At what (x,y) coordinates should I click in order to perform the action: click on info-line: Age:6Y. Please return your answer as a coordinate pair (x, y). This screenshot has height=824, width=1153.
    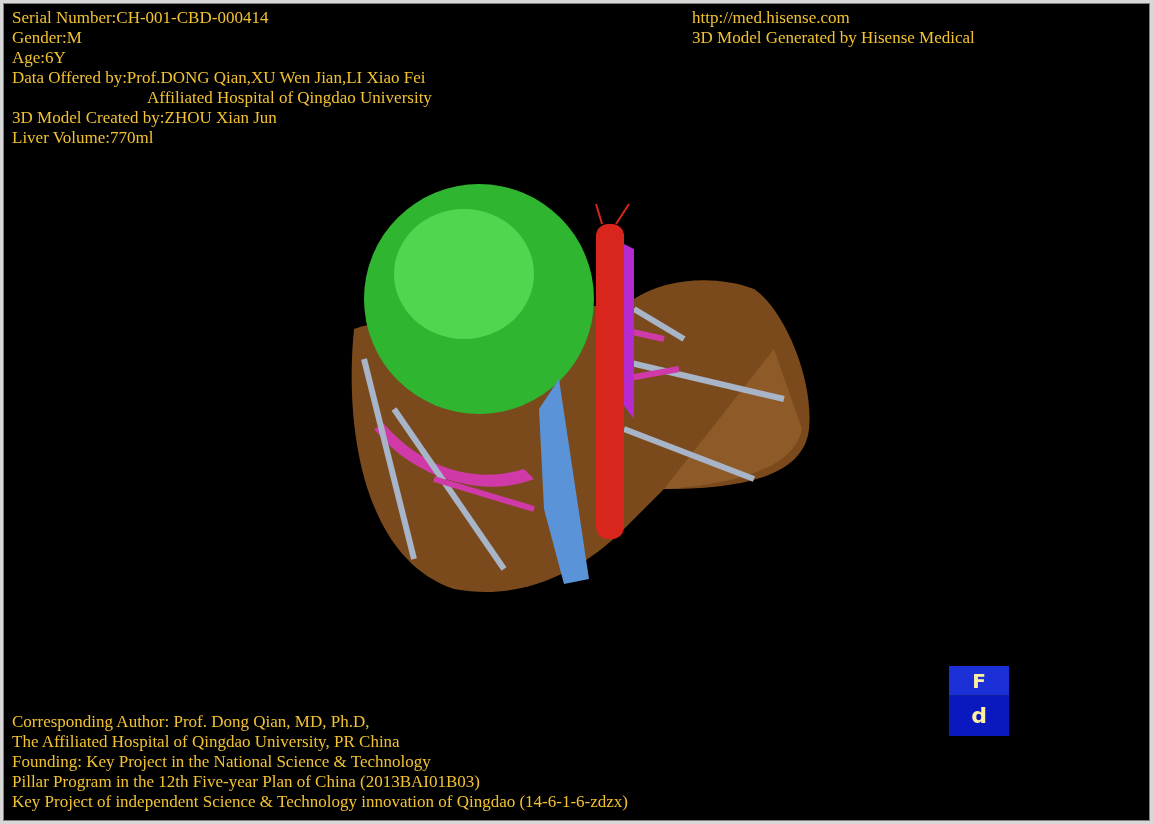
    Looking at the image, I should click on (39, 58).